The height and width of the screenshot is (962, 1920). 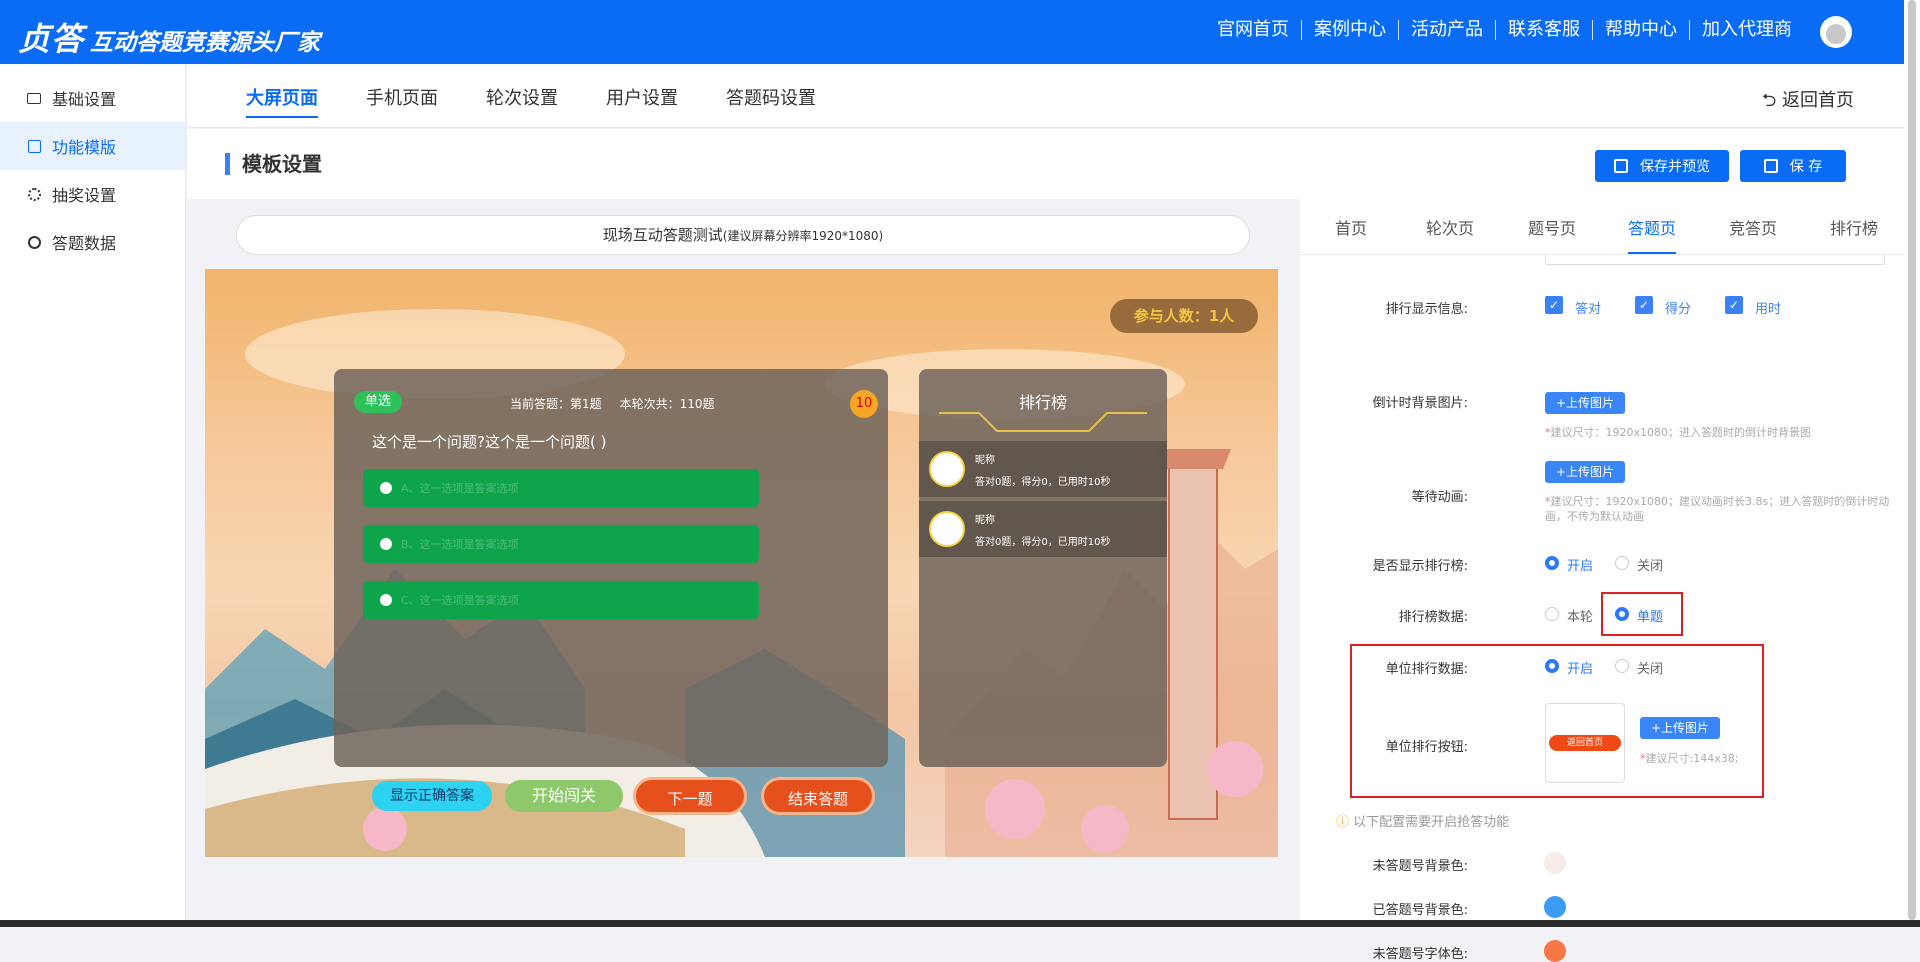 I want to click on checkbox-time: ✓, so click(x=1734, y=305).